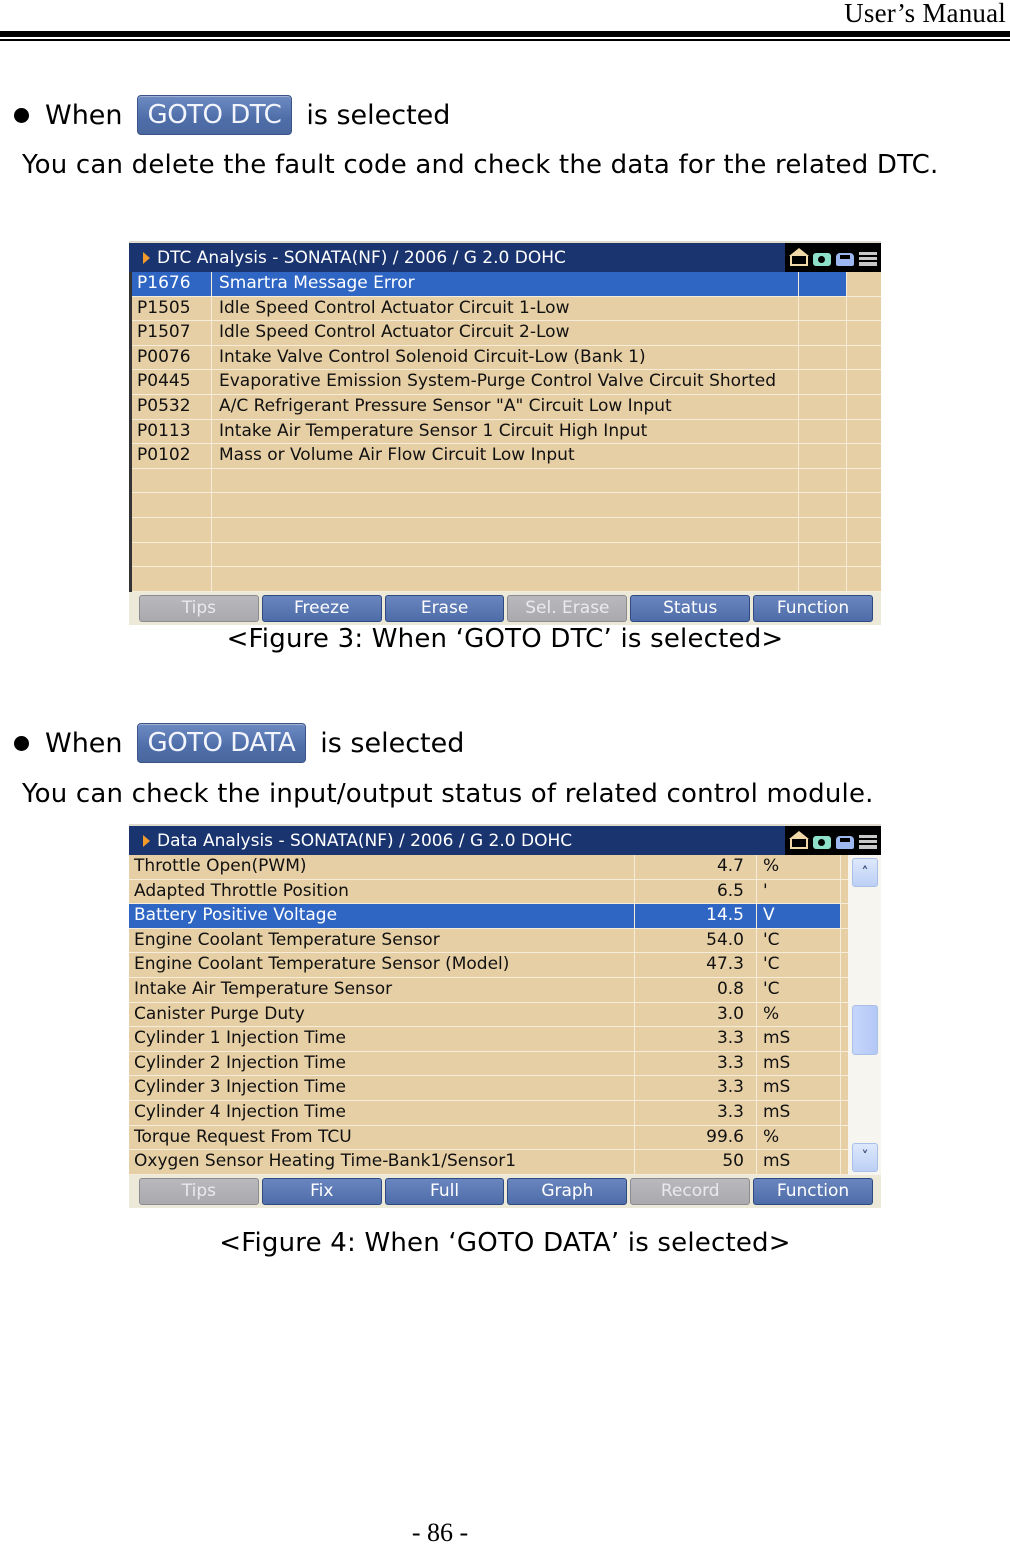  Describe the element at coordinates (172, 308) in the screenshot. I see `dtc-code: P1505` at that location.